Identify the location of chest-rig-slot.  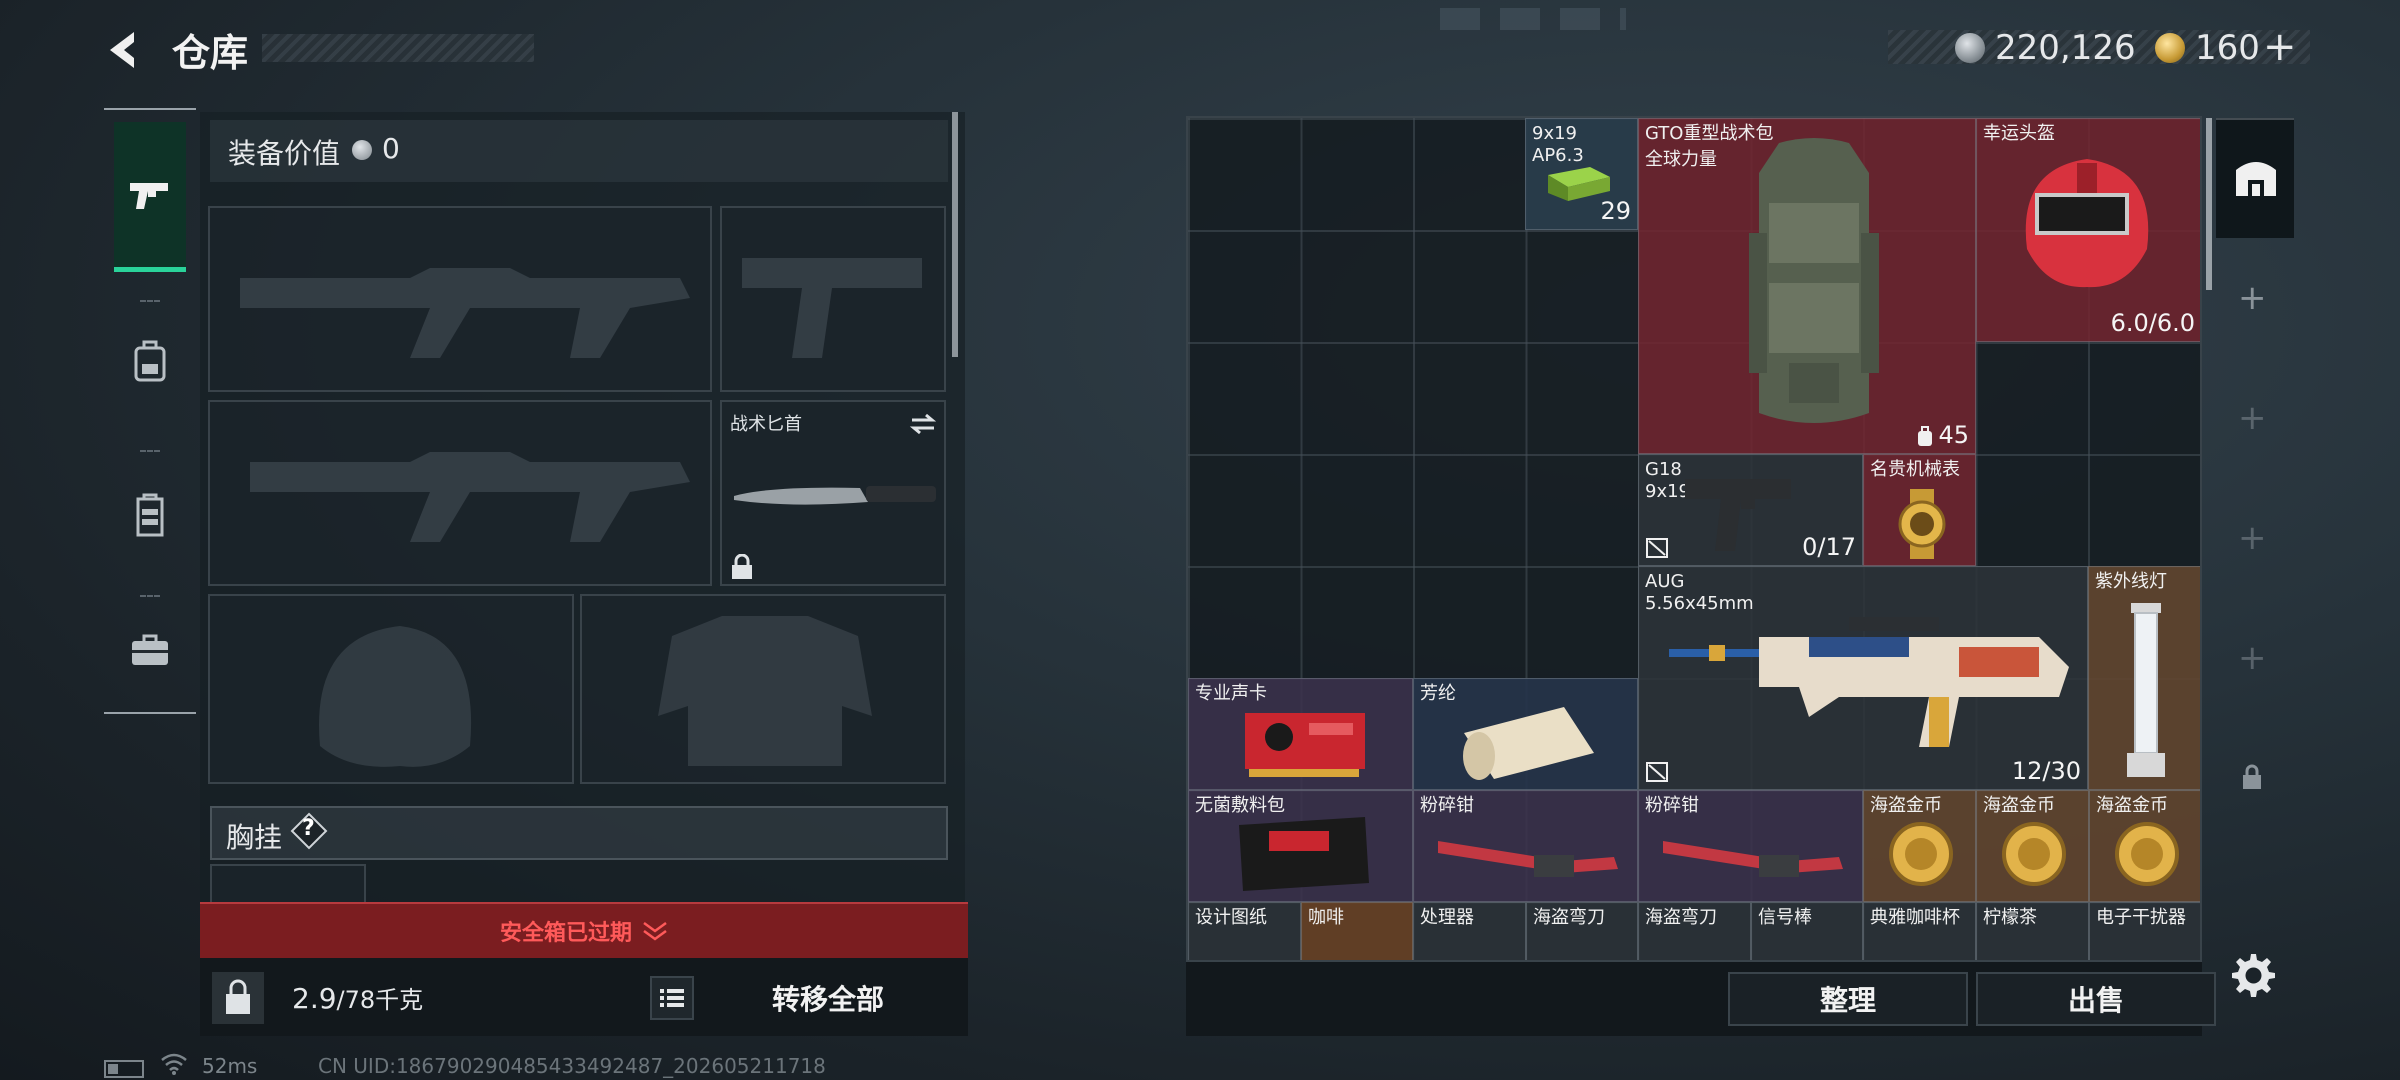
(288, 884).